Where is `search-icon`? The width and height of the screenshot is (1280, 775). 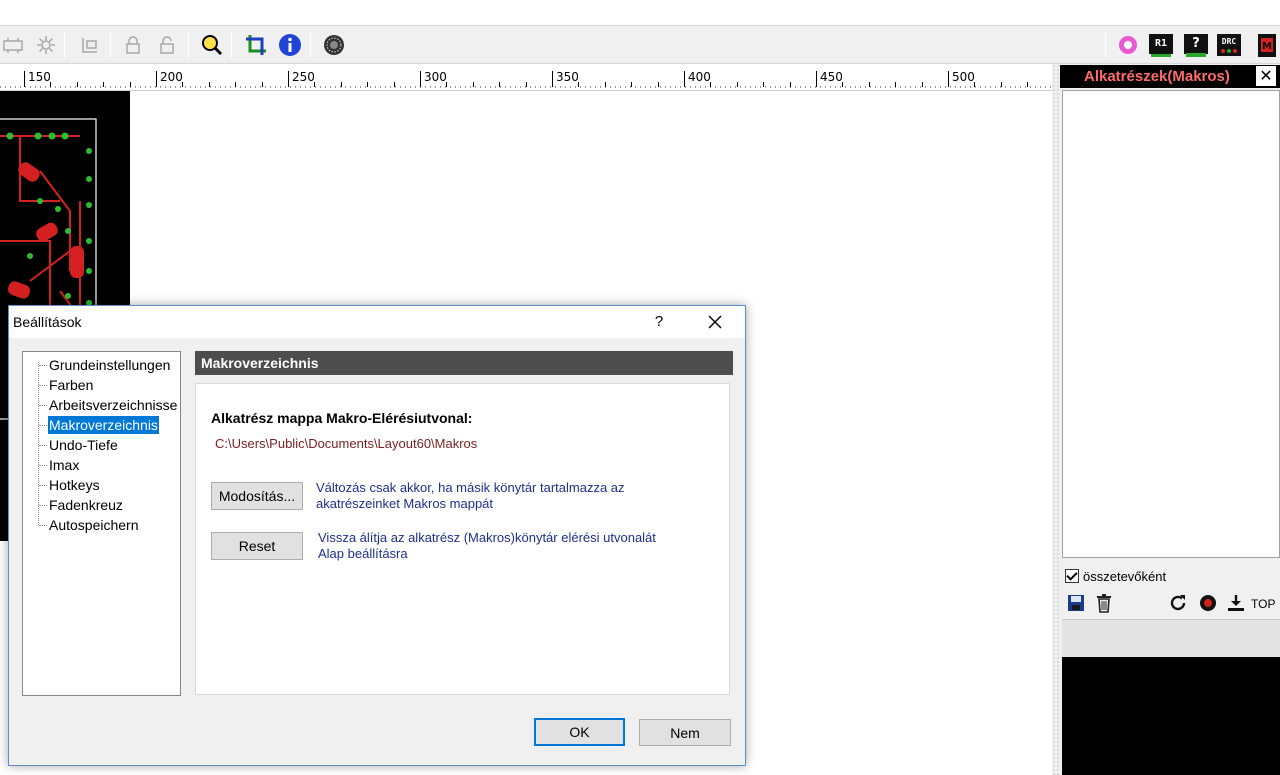
search-icon is located at coordinates (212, 45).